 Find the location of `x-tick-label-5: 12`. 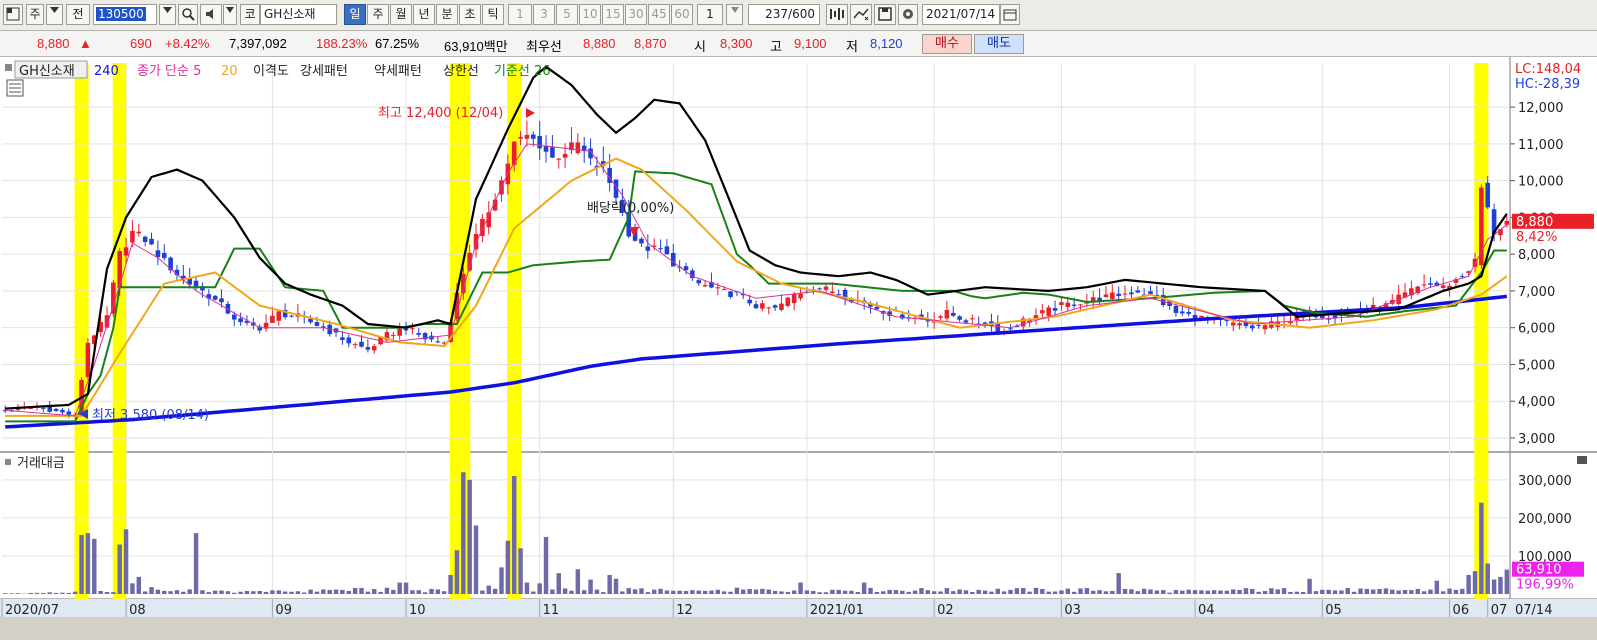

x-tick-label-5: 12 is located at coordinates (684, 610).